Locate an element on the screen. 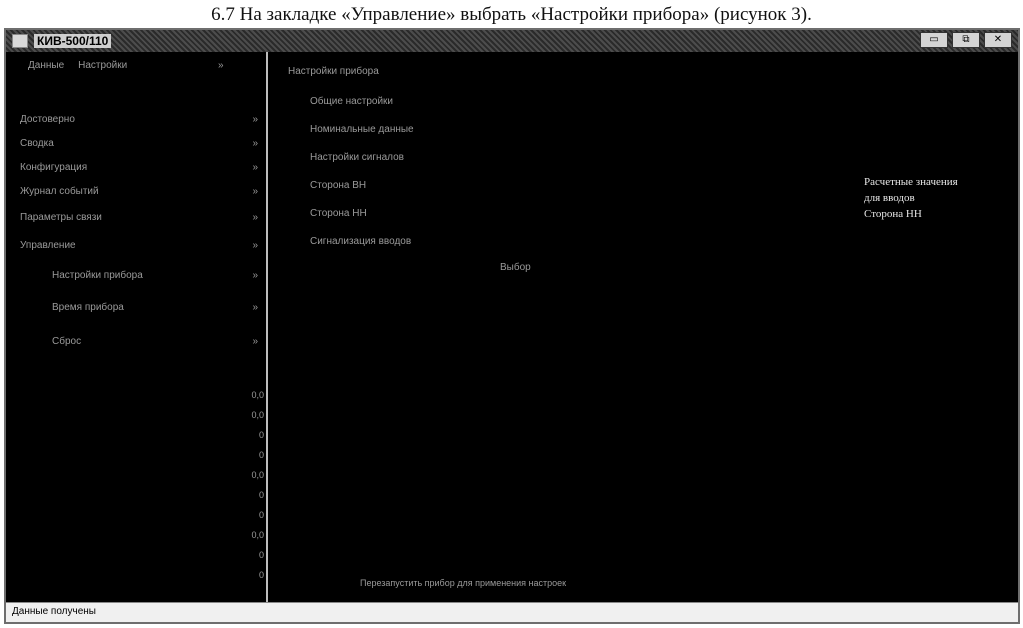  restore-button: ⧉ is located at coordinates (966, 40).